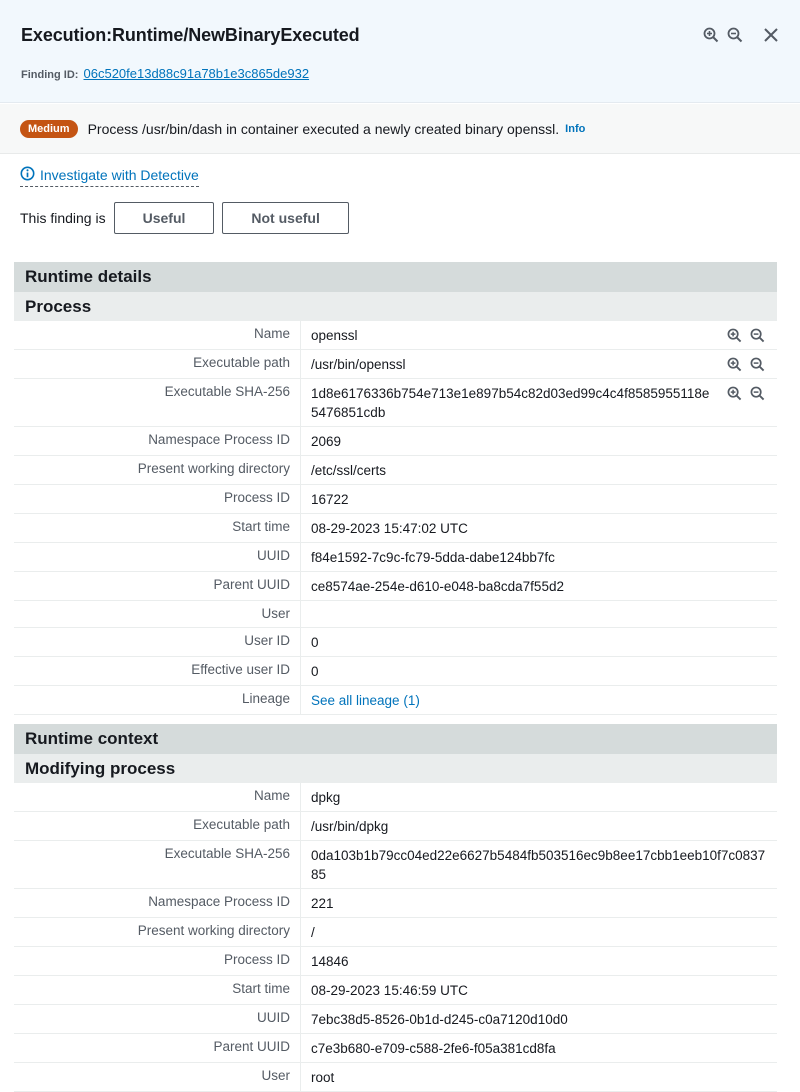 This screenshot has height=1092, width=800. Describe the element at coordinates (539, 903) in the screenshot. I see `field-value-cell: 221` at that location.